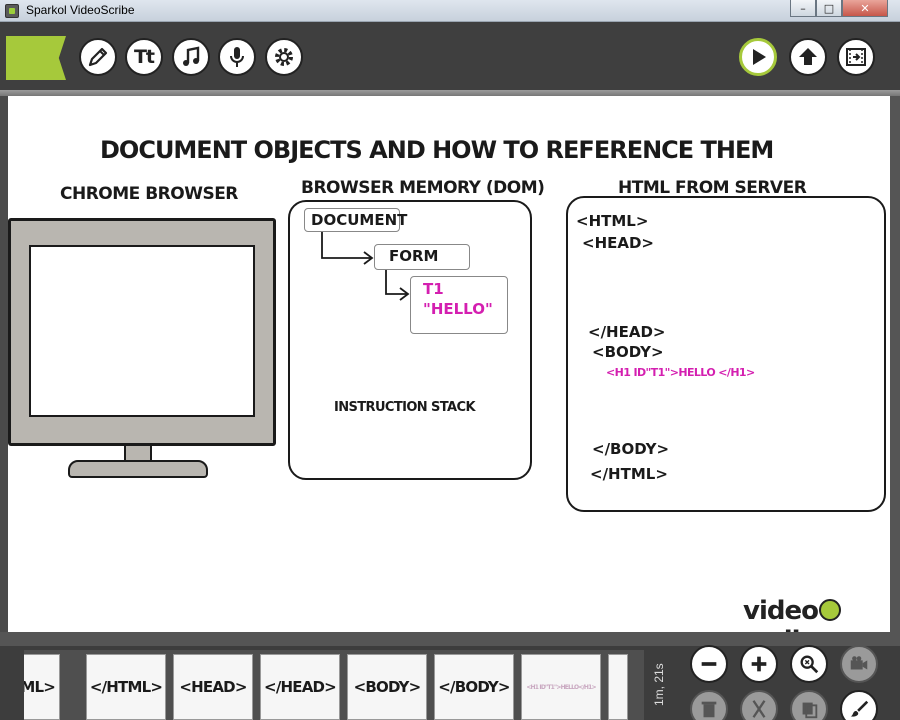 Image resolution: width=900 pixels, height=720 pixels. What do you see at coordinates (405, 407) in the screenshot?
I see `instruction-stack-label: INSTRUCTION STACK` at bounding box center [405, 407].